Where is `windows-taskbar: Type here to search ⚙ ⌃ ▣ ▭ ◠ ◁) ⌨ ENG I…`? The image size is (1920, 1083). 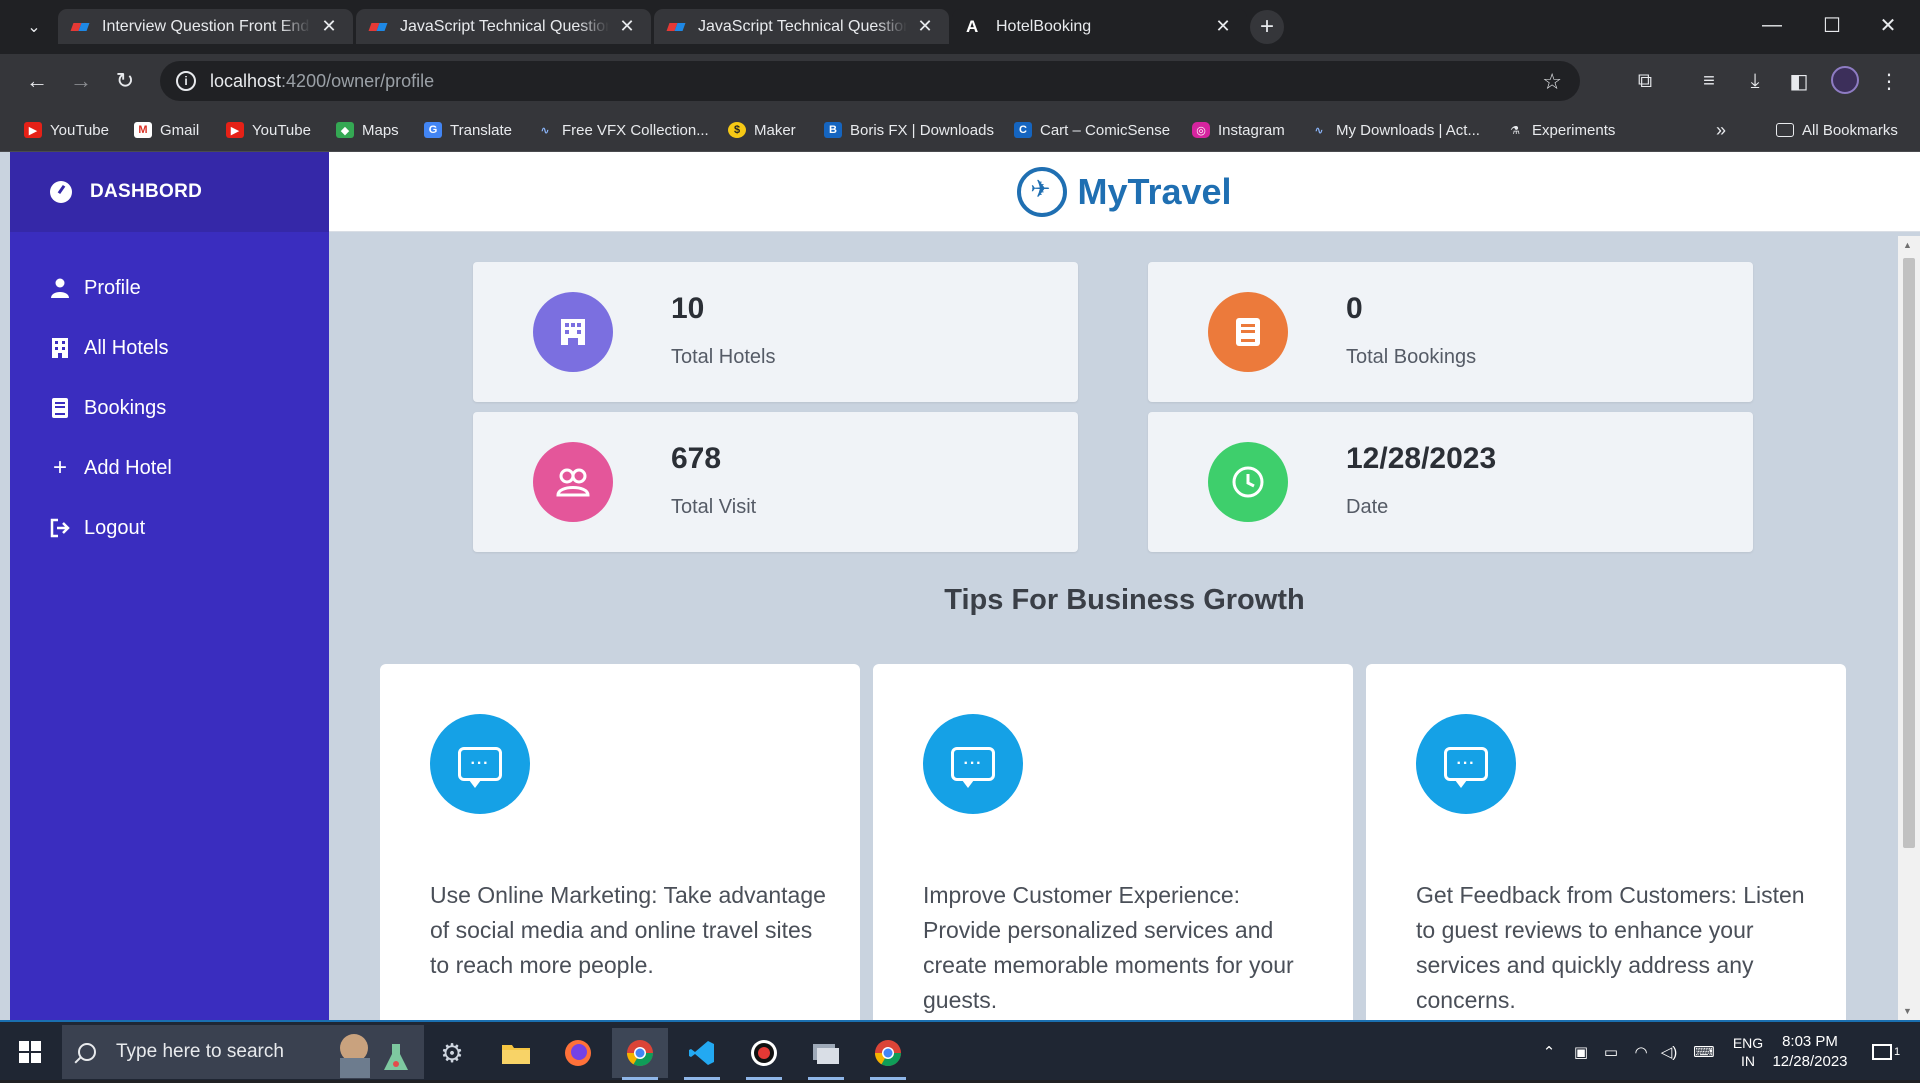
windows-taskbar: Type here to search ⚙ ⌃ ▣ ▭ ◠ ◁) ⌨ ENG I… is located at coordinates (960, 1050).